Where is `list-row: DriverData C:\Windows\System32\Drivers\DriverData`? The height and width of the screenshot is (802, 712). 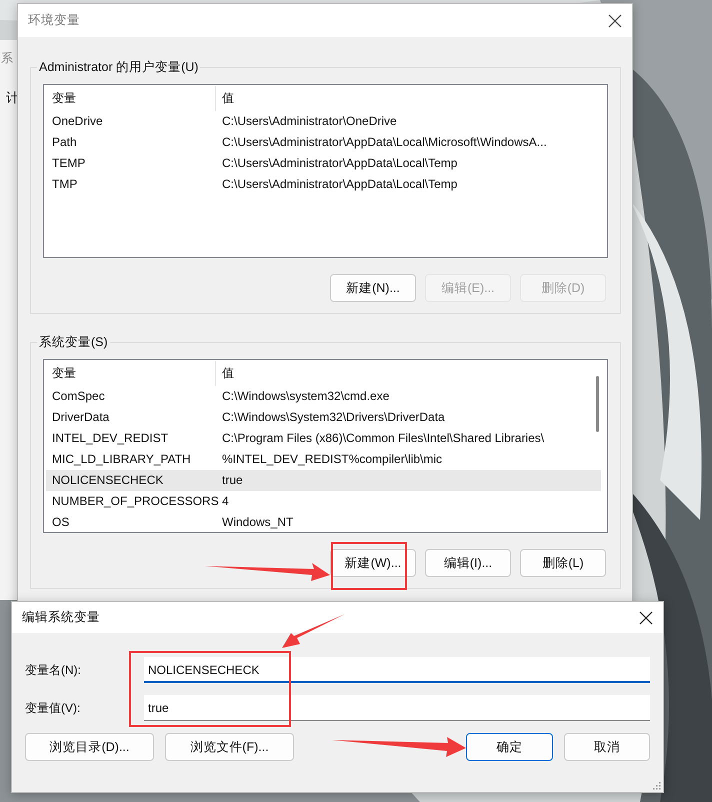
list-row: DriverData C:\Windows\System32\Drivers\DriverData is located at coordinates (323, 417).